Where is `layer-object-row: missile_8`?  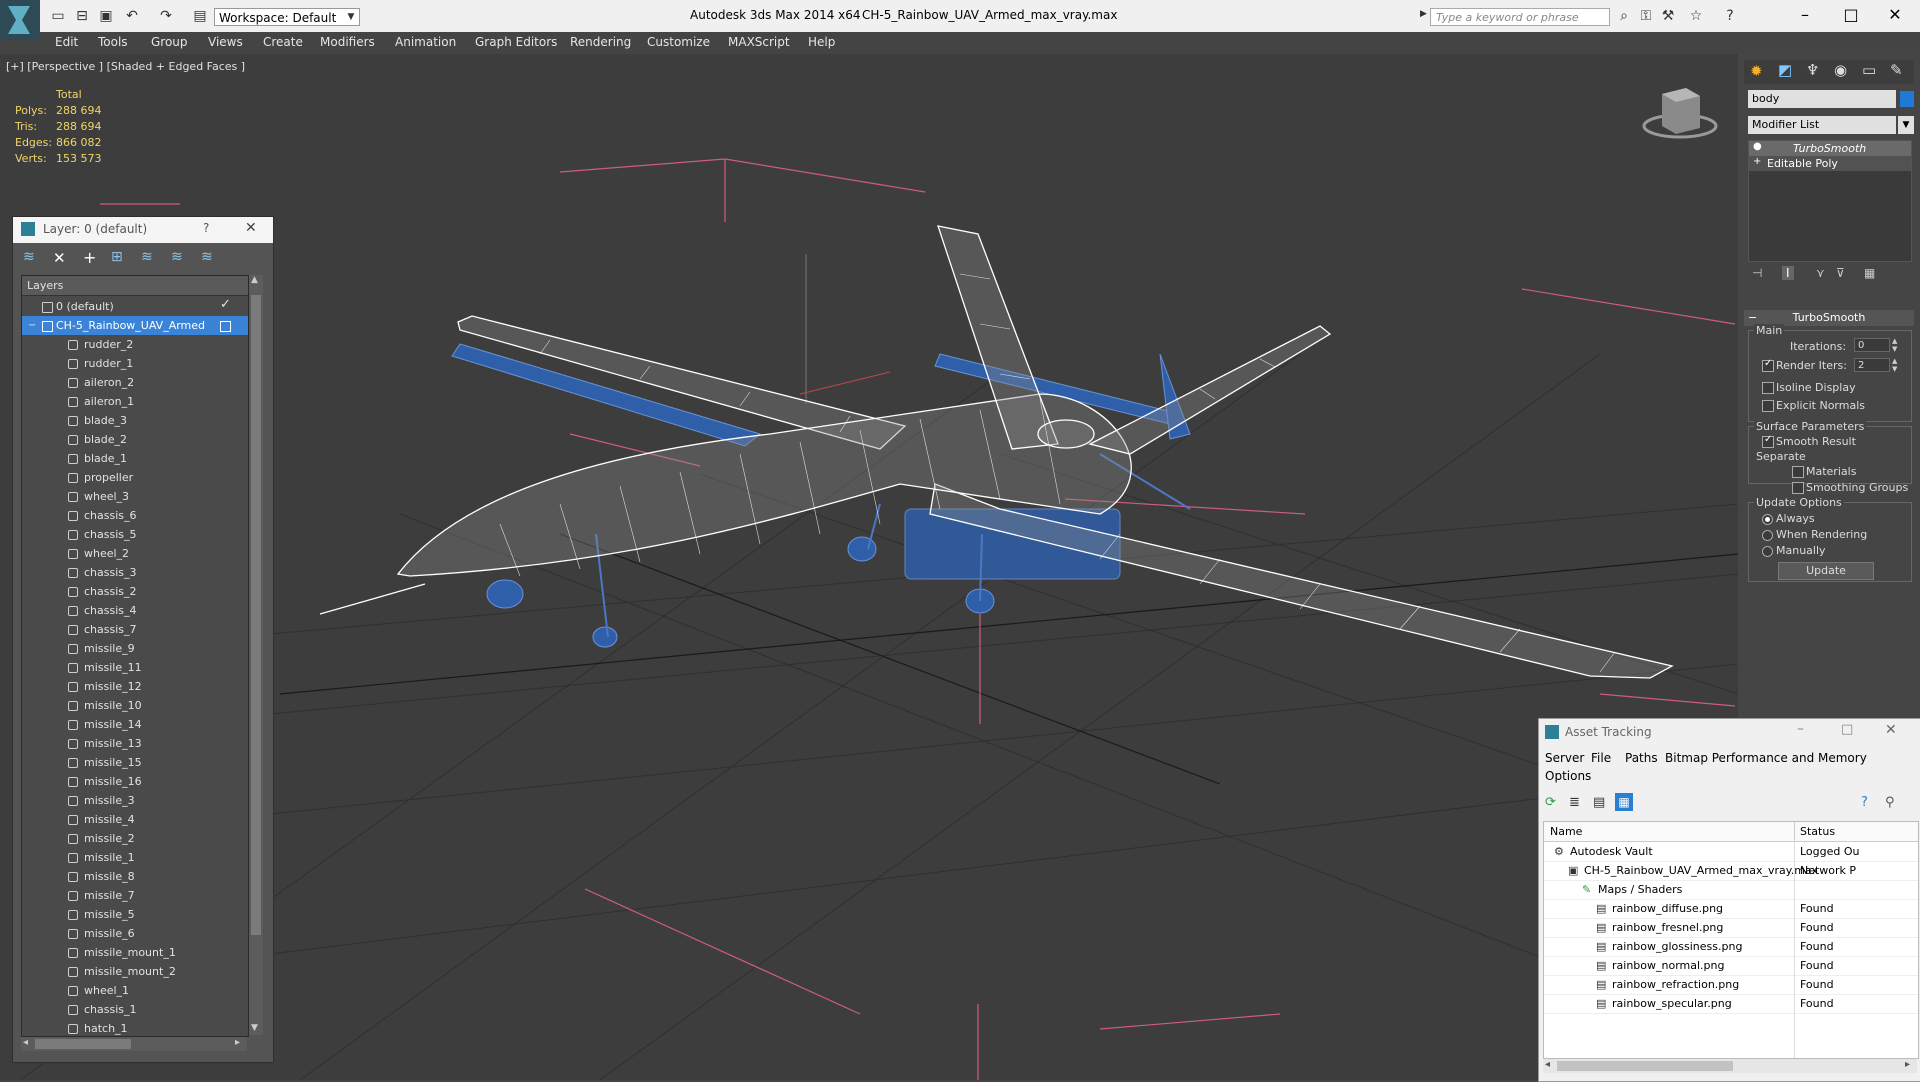
layer-object-row: missile_8 is located at coordinates (135, 876).